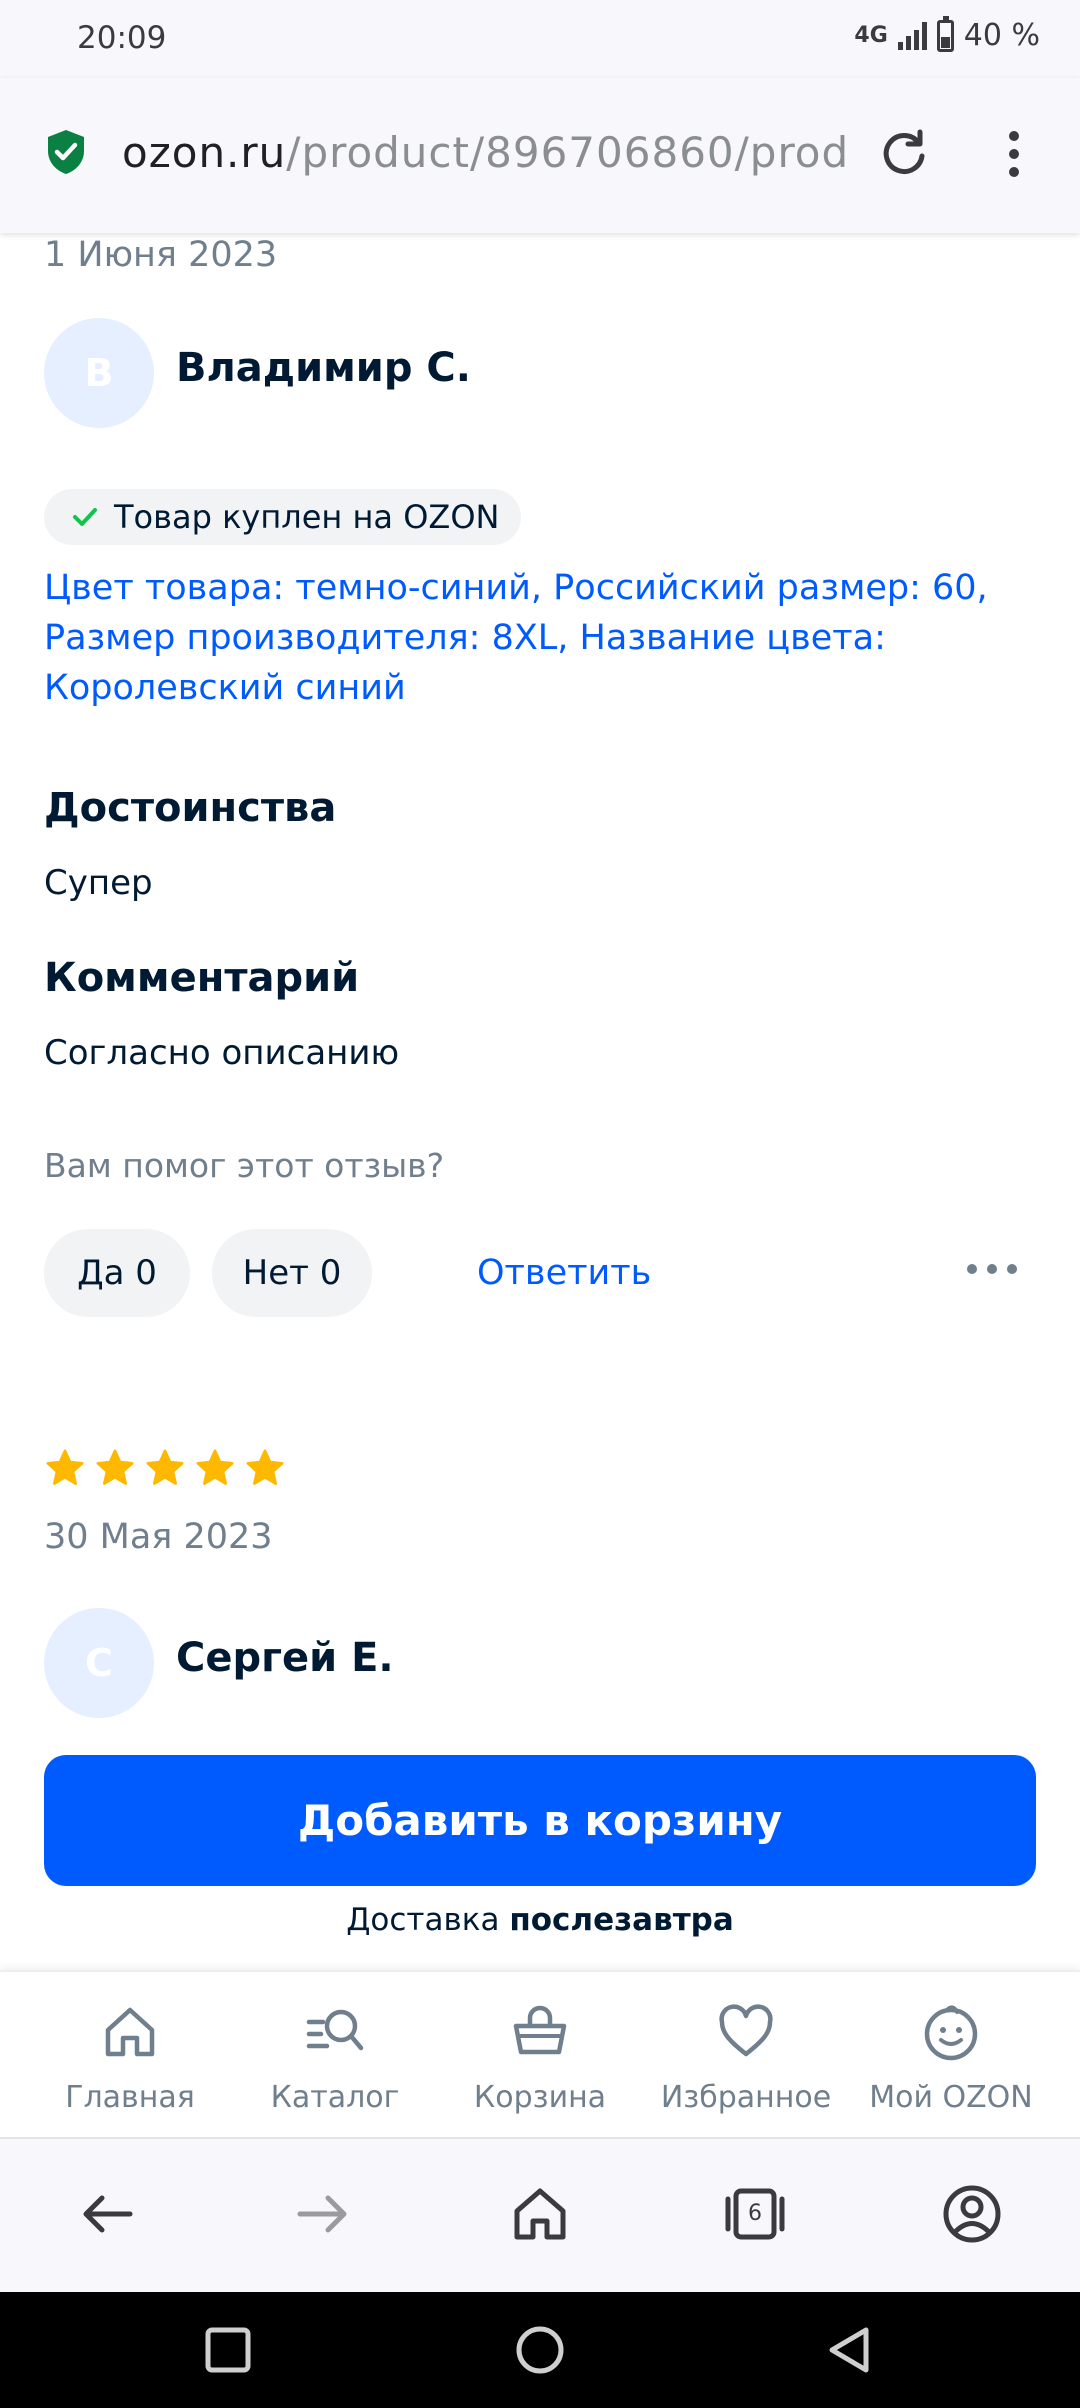  I want to click on tab-favorites: Избранное, so click(746, 2055).